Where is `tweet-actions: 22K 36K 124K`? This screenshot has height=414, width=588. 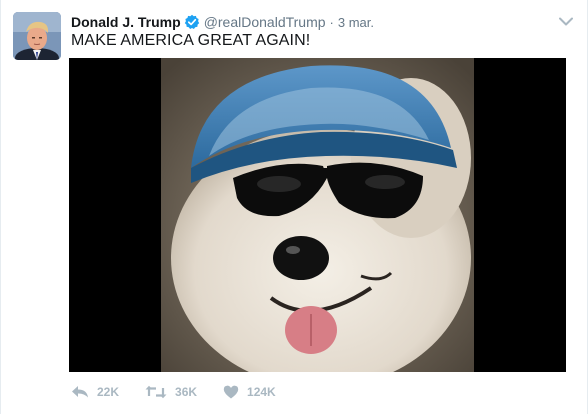
tweet-actions: 22K 36K 124K is located at coordinates (186, 392).